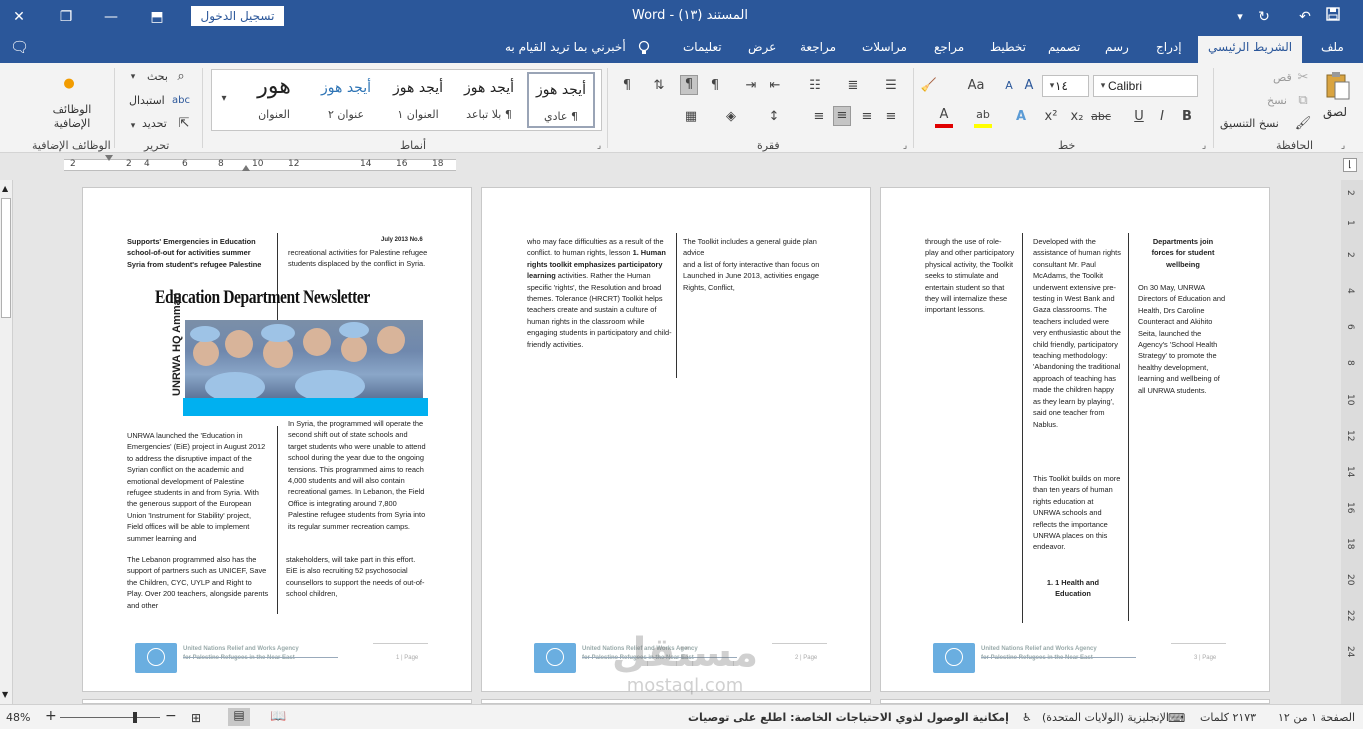 The height and width of the screenshot is (729, 1363). What do you see at coordinates (72, 117) in the screenshot?
I see `addins-button: الوظائف الإضافية` at bounding box center [72, 117].